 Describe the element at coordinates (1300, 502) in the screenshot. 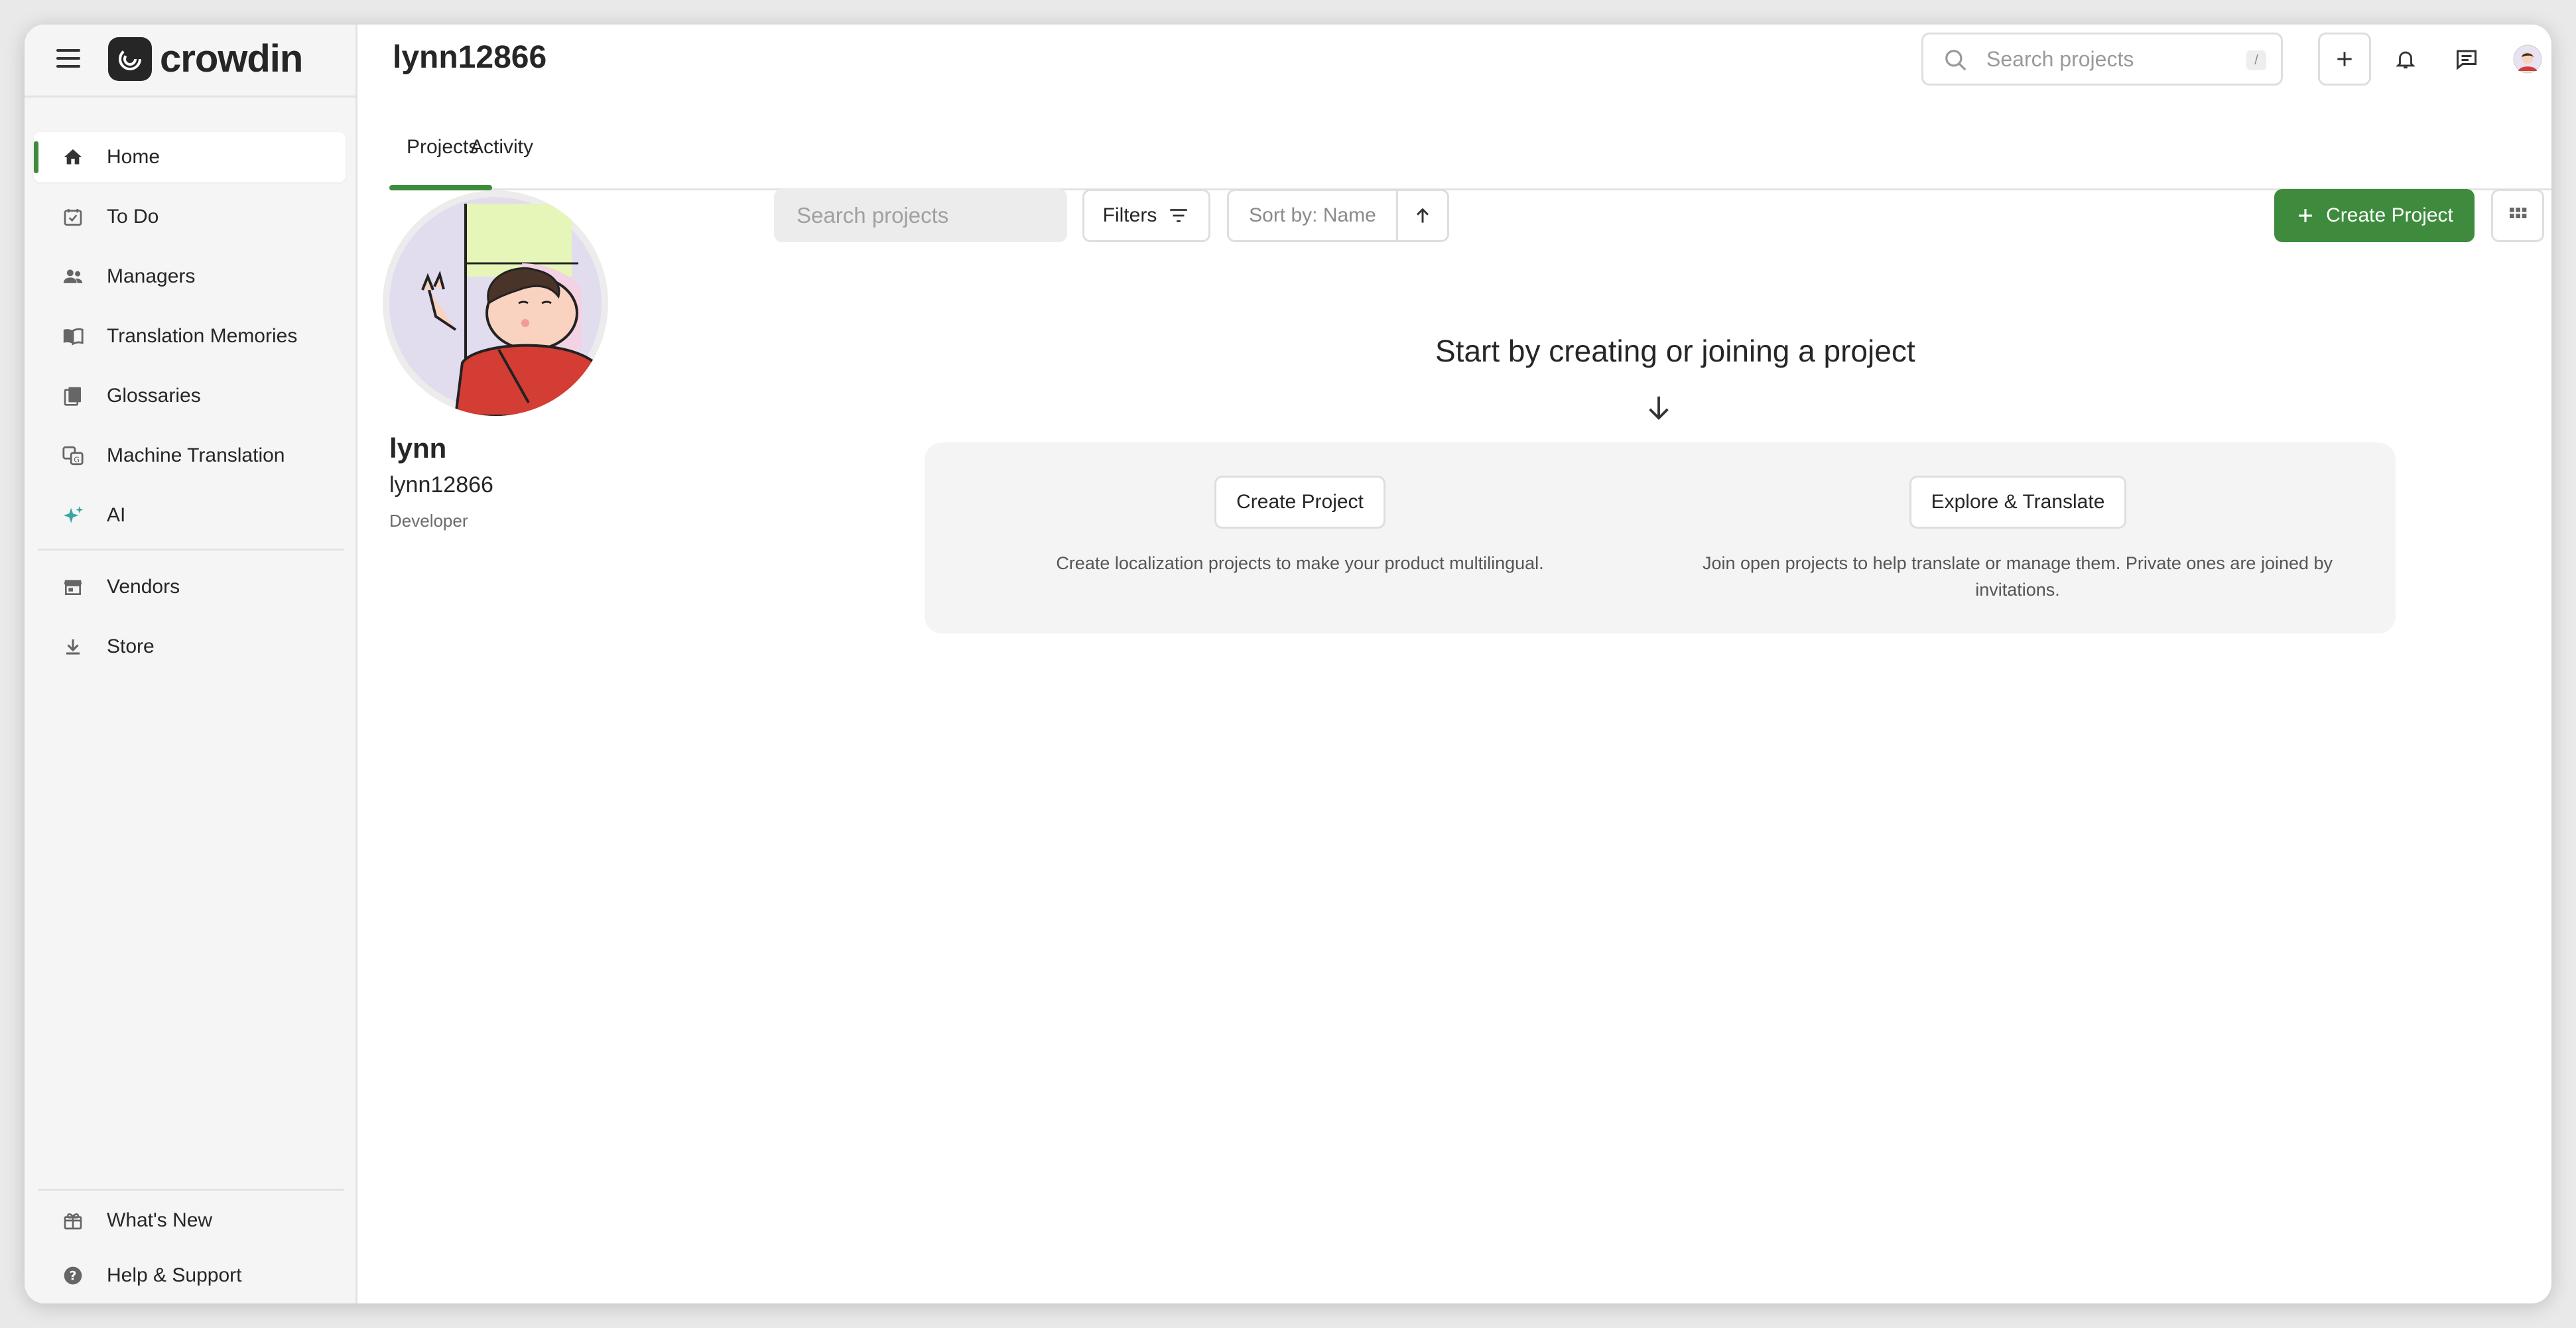

I see `panel-create-project-button: Create Project` at that location.